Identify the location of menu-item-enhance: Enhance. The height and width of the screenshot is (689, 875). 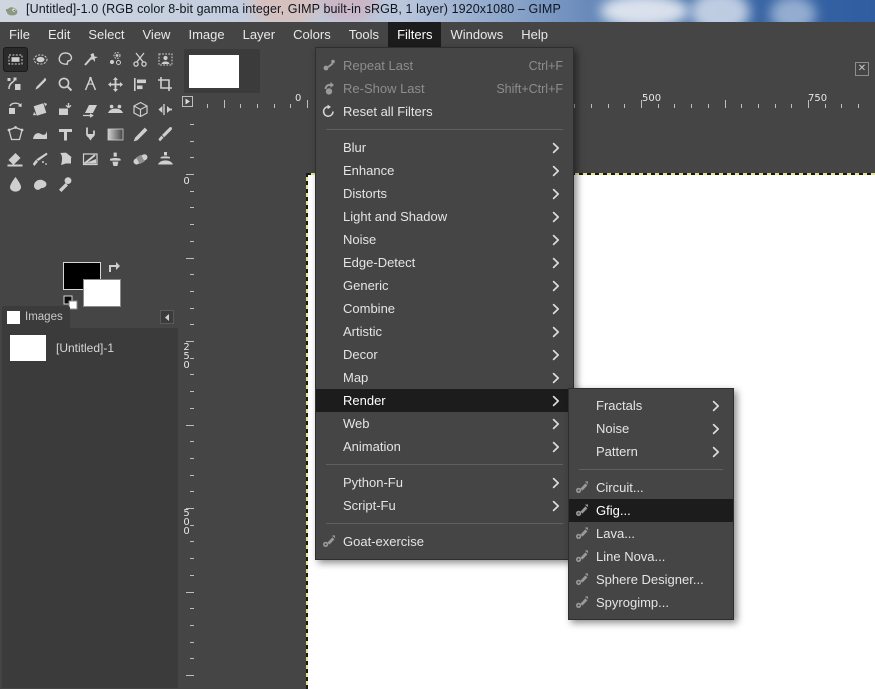
(444, 170).